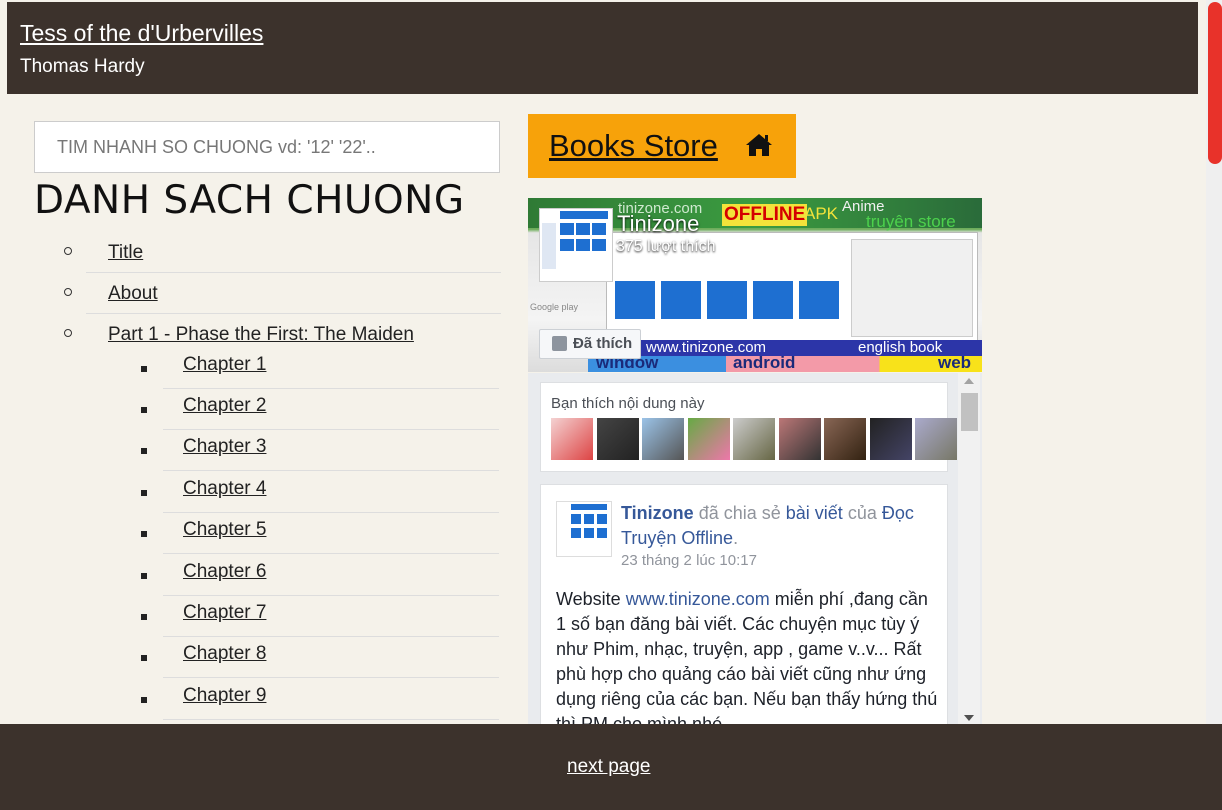 The width and height of the screenshot is (1222, 810). I want to click on page-profile-picture, so click(576, 245).